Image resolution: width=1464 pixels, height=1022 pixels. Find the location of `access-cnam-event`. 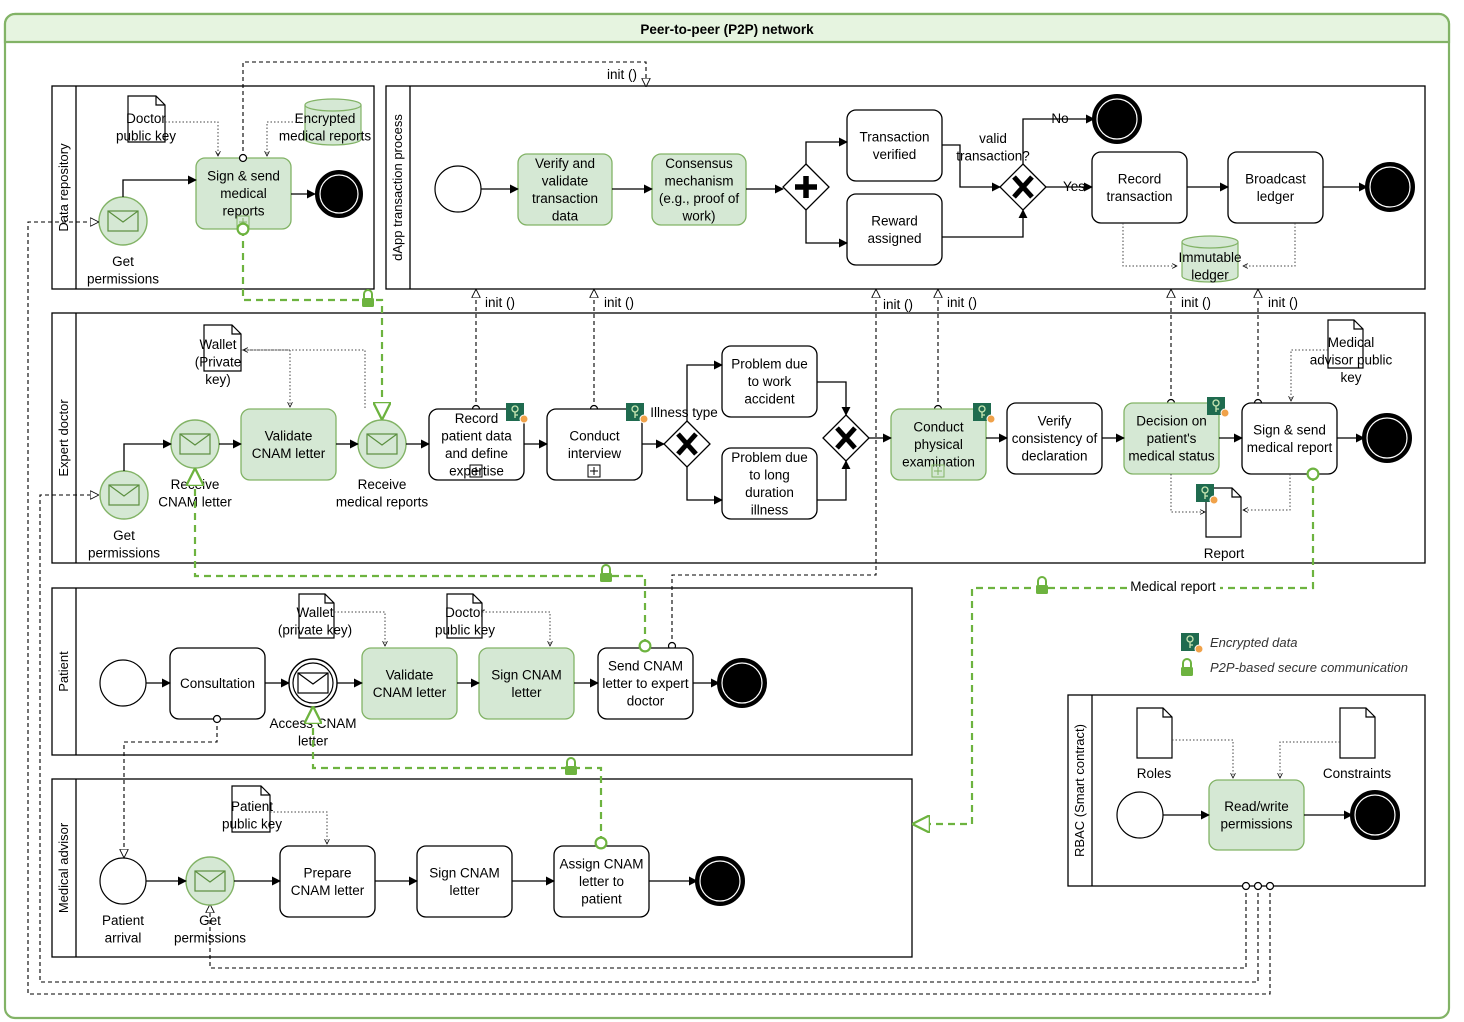

access-cnam-event is located at coordinates (313, 683).